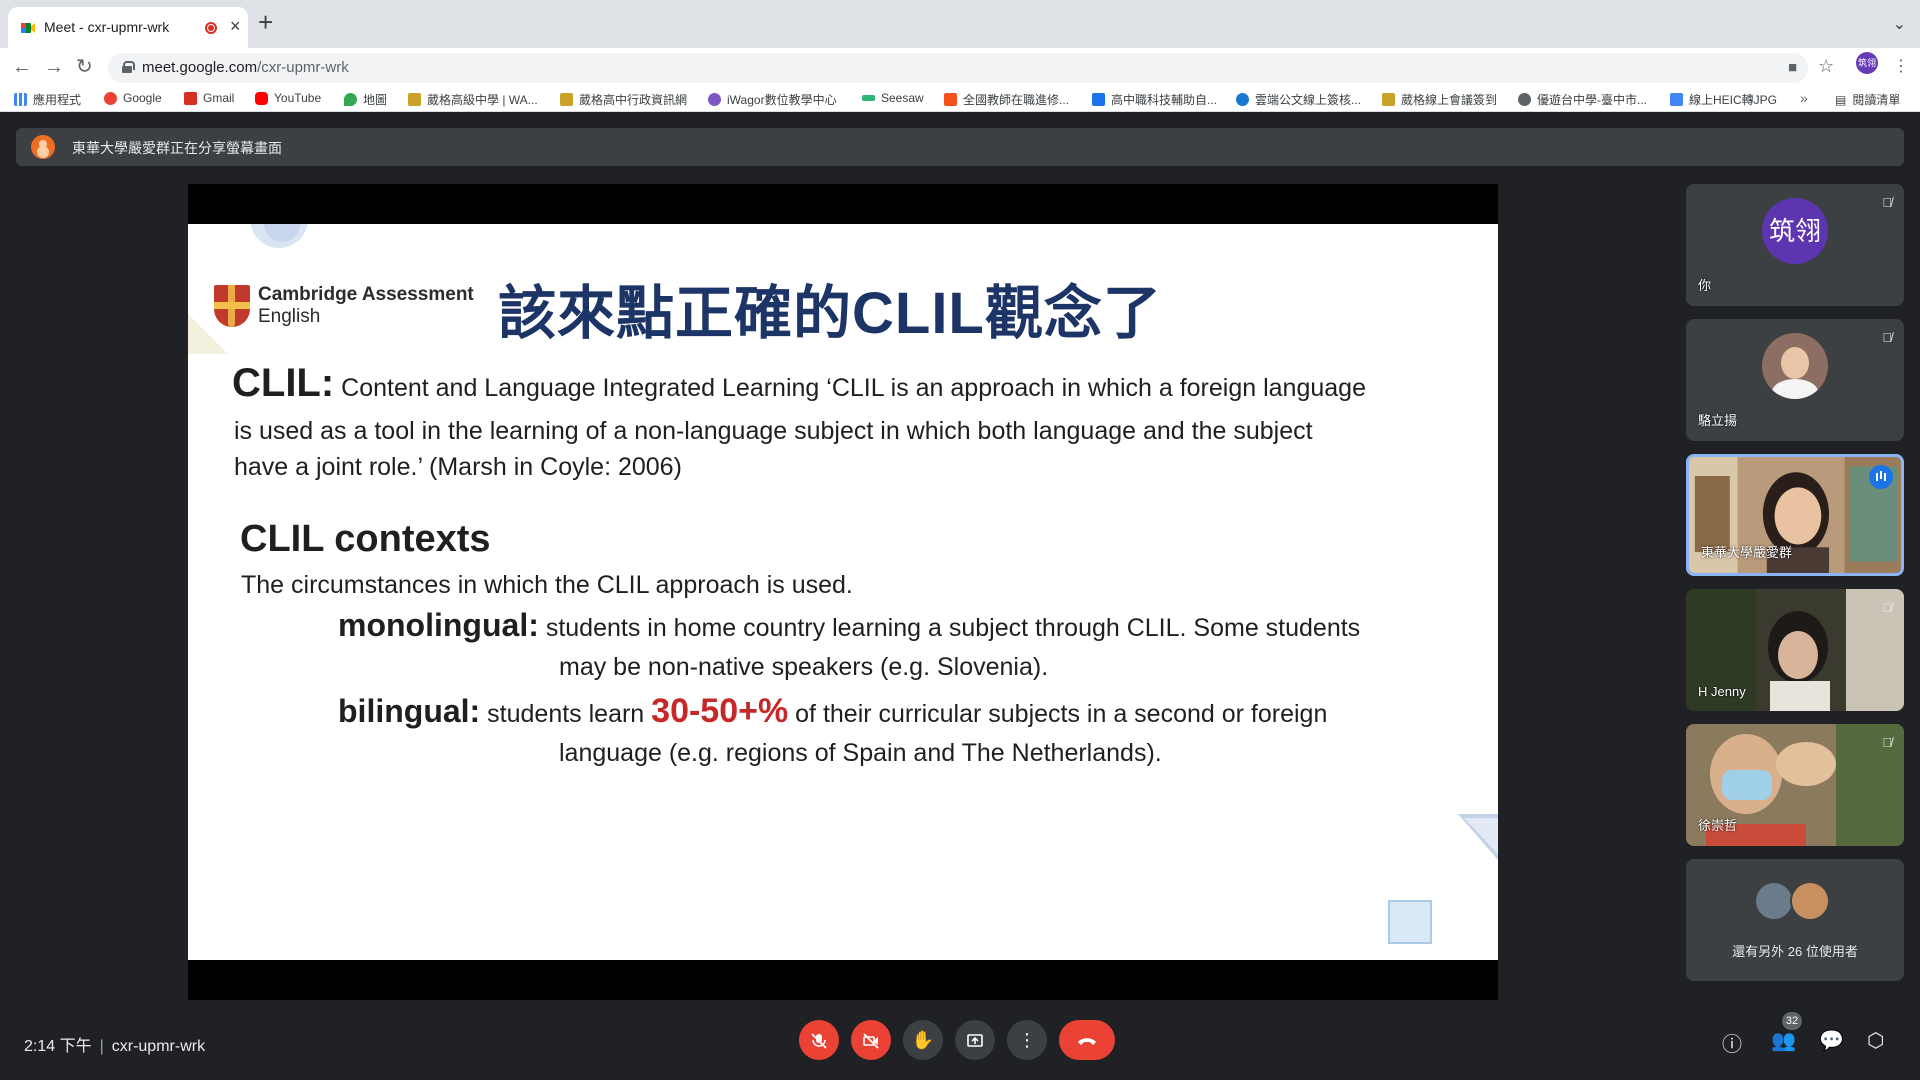  What do you see at coordinates (107, 27) in the screenshot?
I see `tab-title: Meet - cxr-upmr-wrk` at bounding box center [107, 27].